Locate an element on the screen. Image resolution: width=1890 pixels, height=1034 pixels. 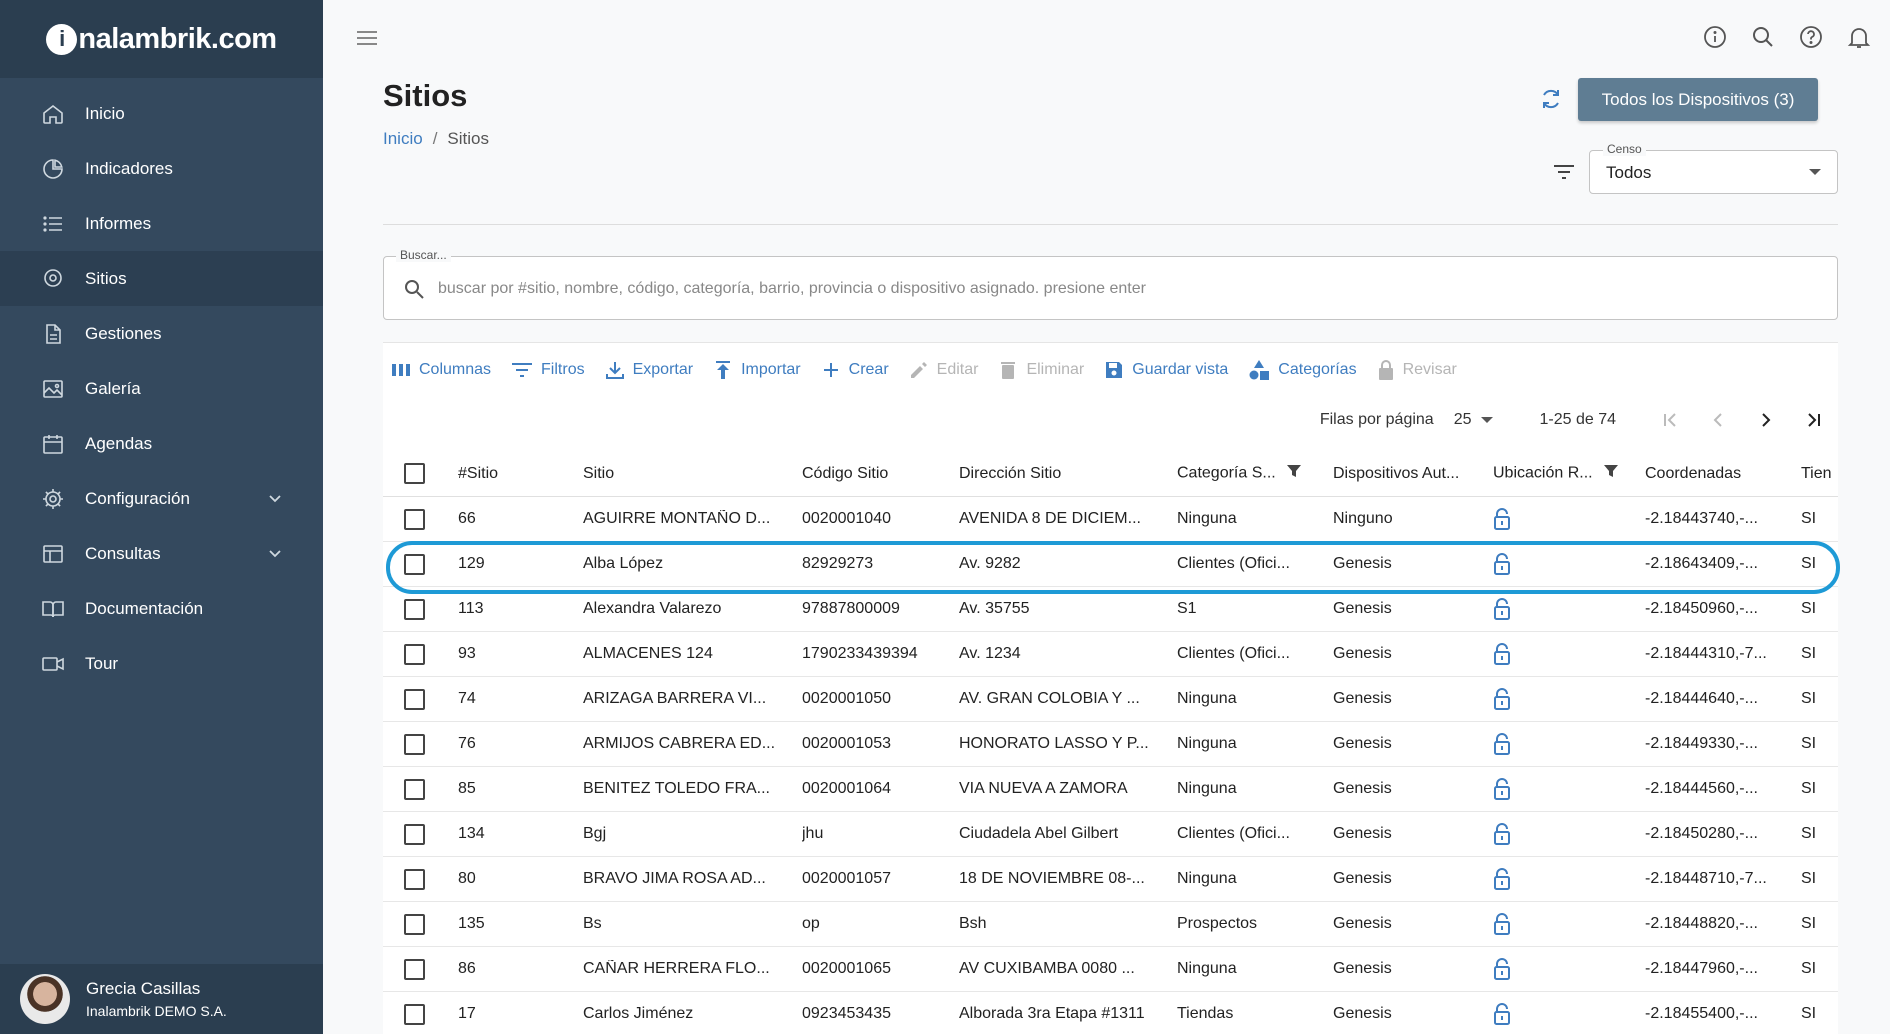
site-number-cell: 80 is located at coordinates (467, 878).